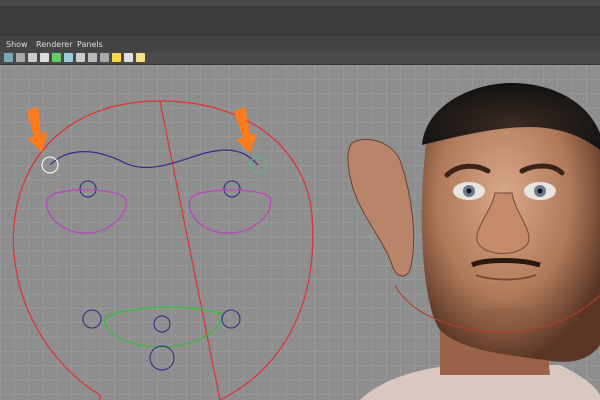  I want to click on viewport-toolbar, so click(300, 58).